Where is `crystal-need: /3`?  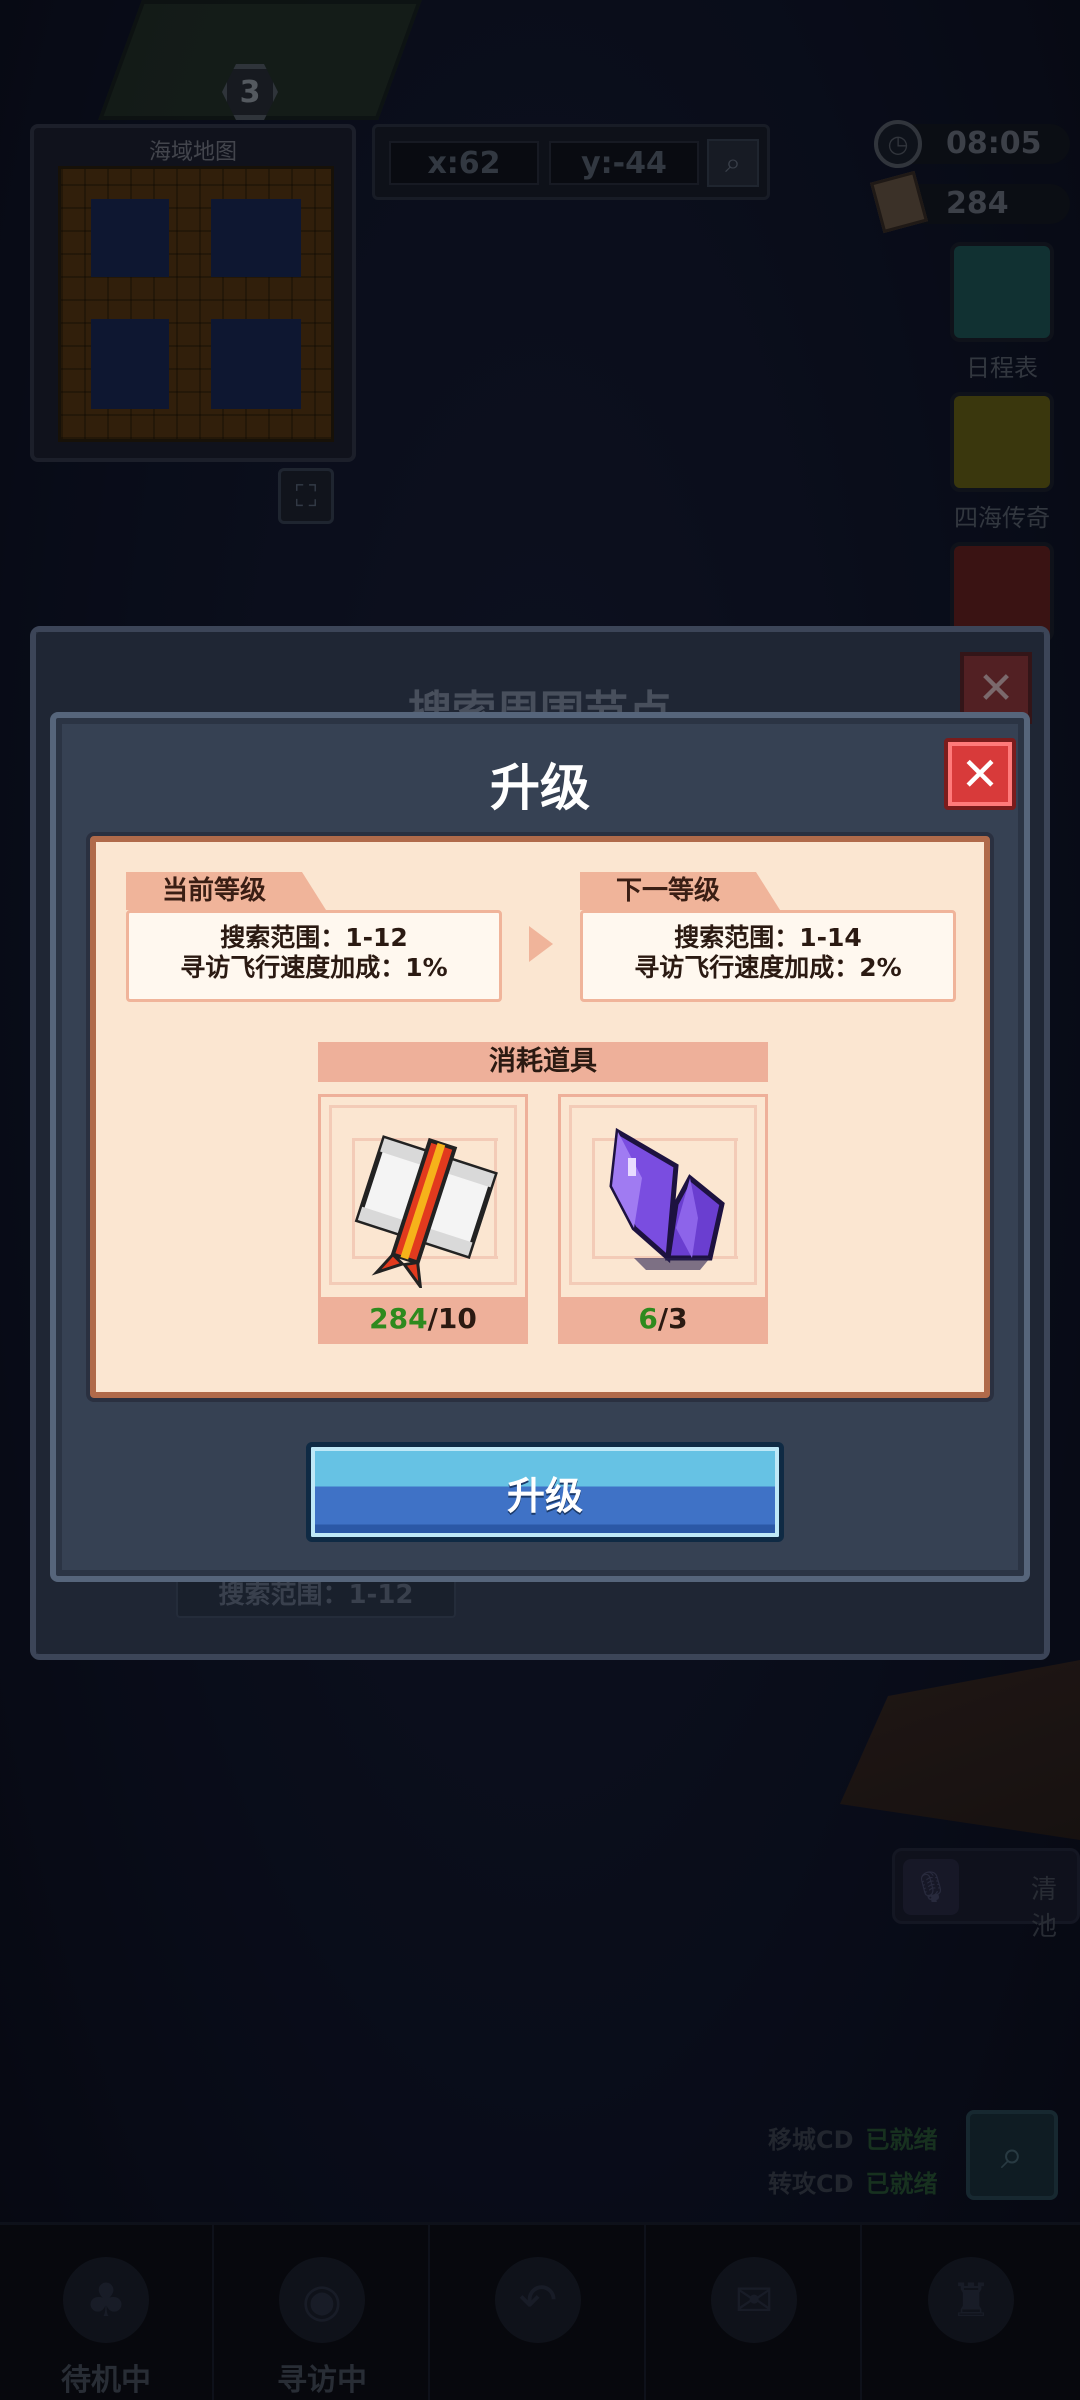
crystal-need: /3 is located at coordinates (672, 1318).